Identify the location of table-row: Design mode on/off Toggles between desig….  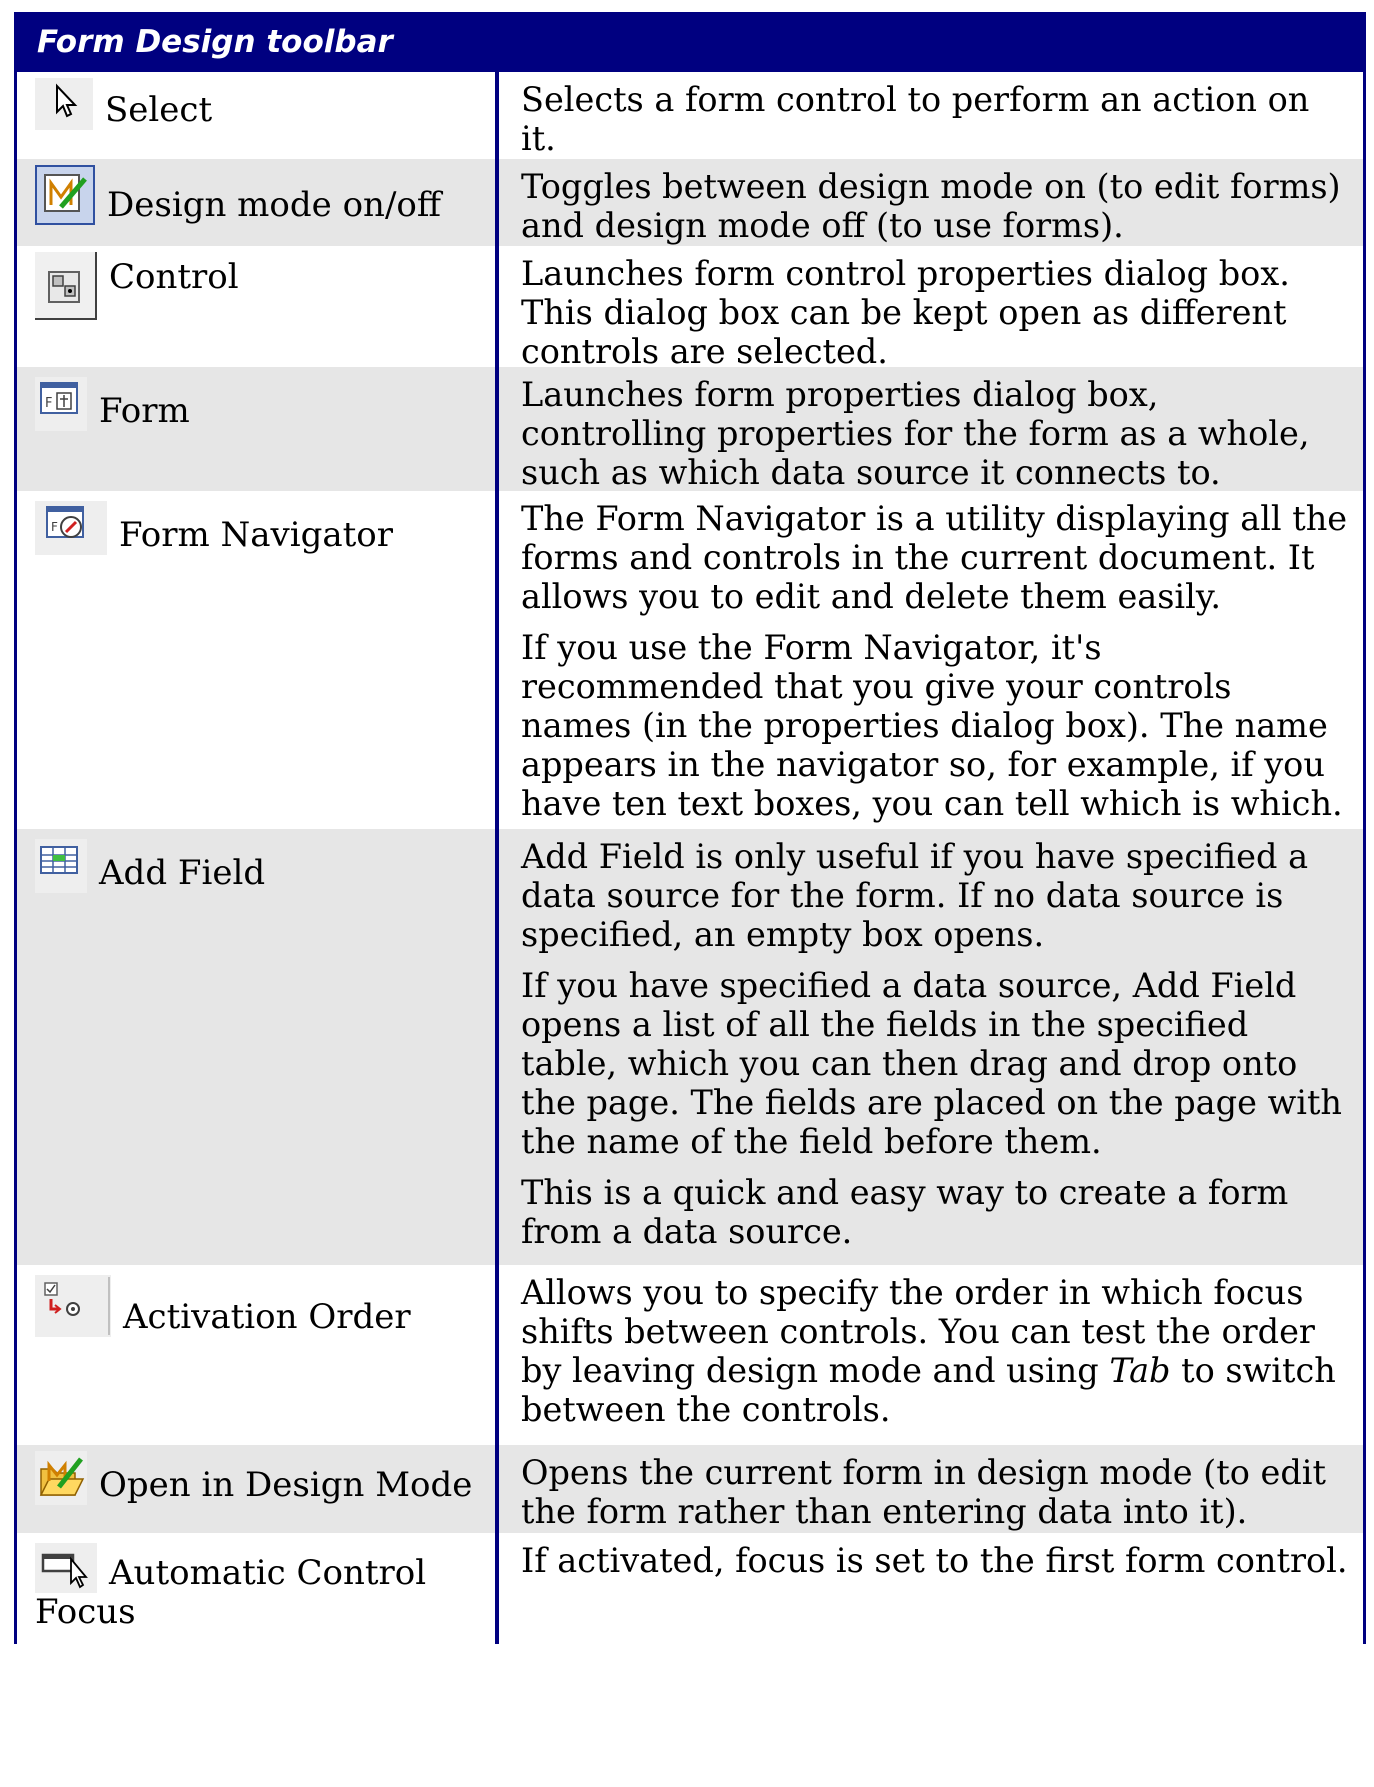
(690, 202).